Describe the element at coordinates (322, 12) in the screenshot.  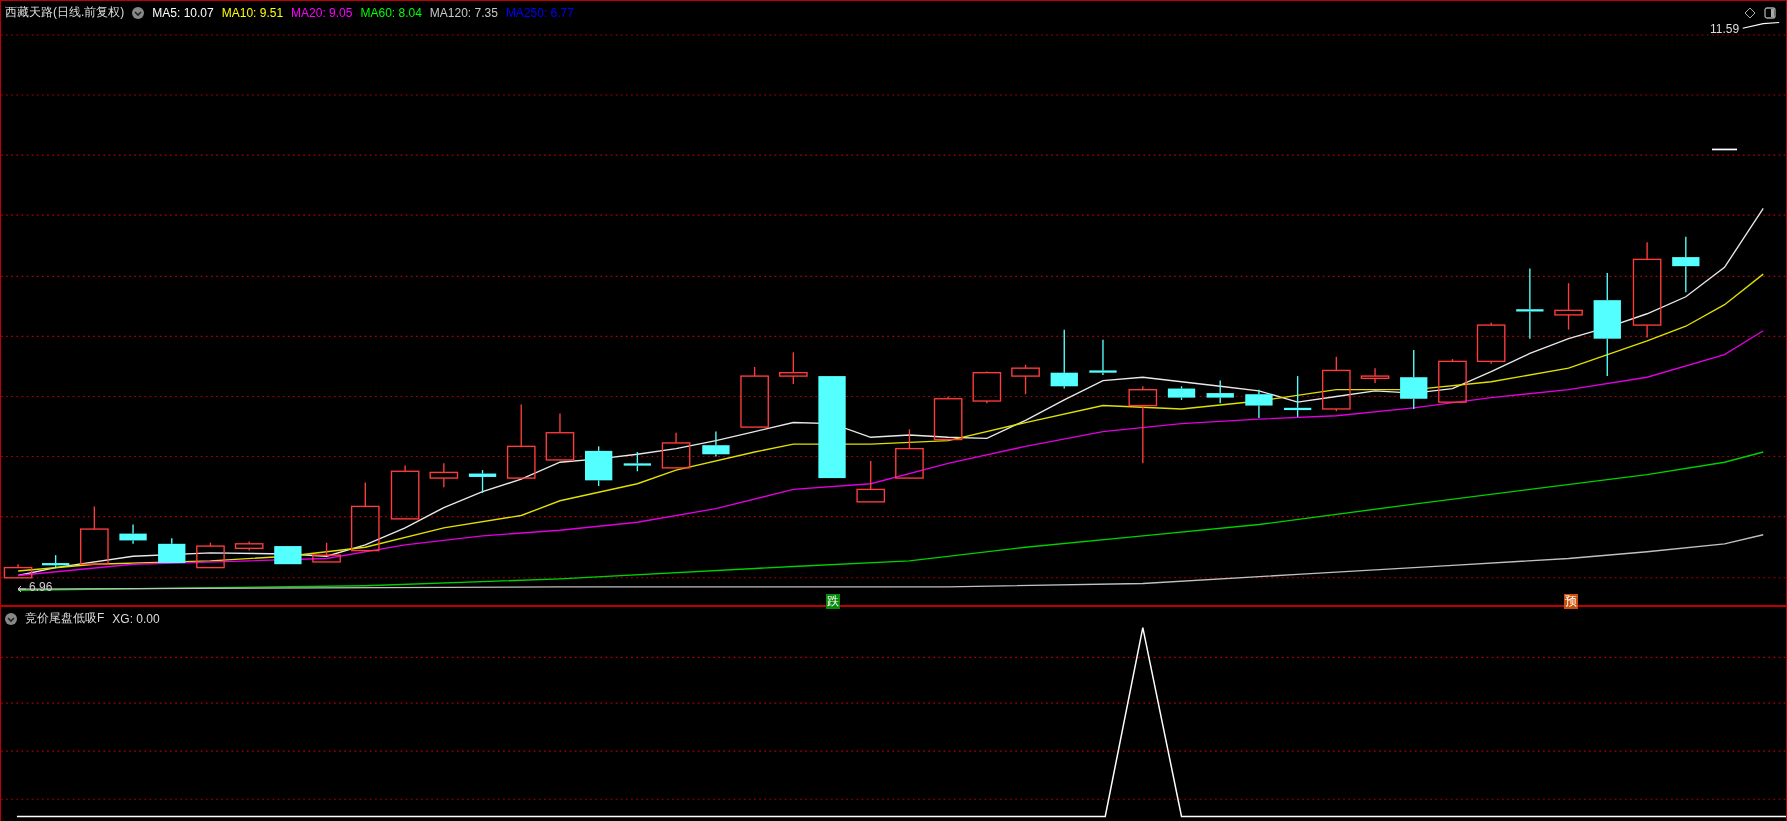
I see `moving-average-value: MA20: 9.05` at that location.